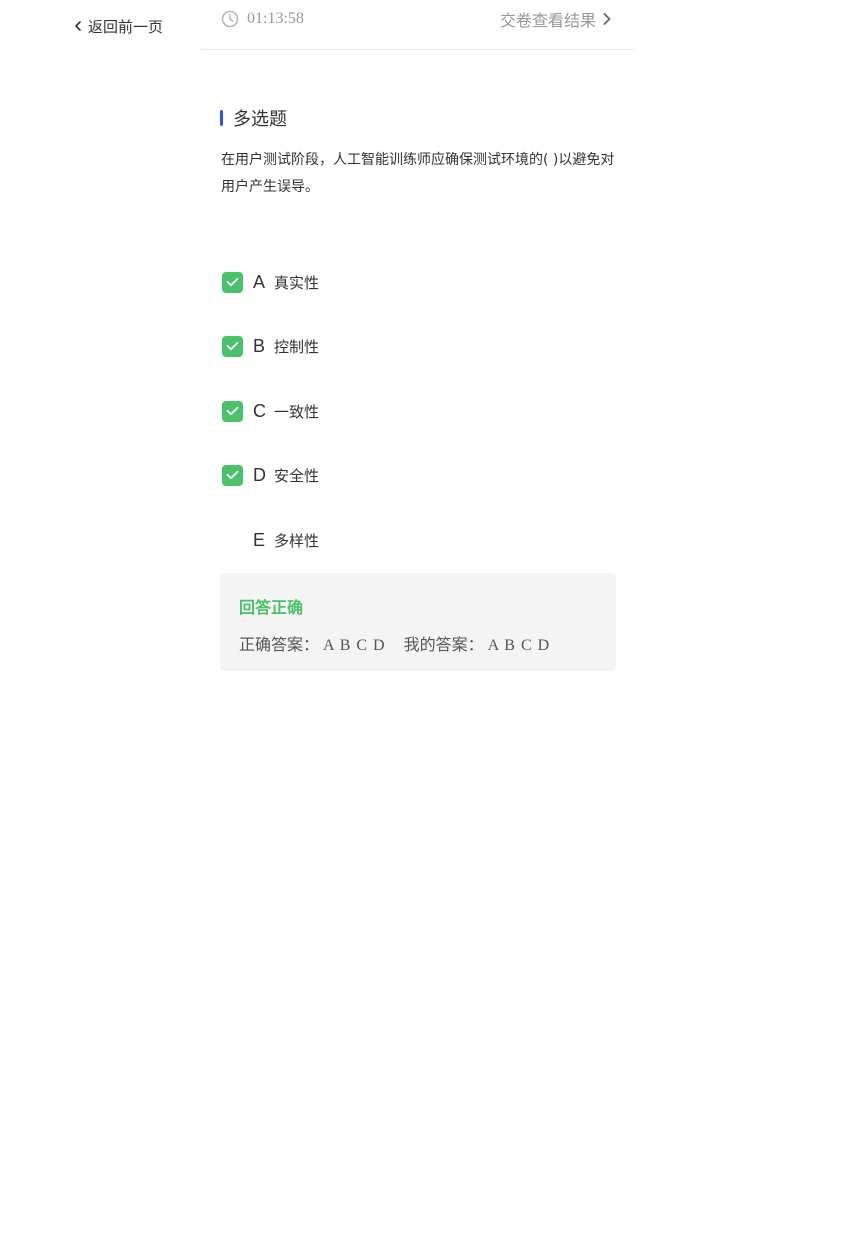 The width and height of the screenshot is (860, 1249). I want to click on option-a-checkbox, so click(232, 282).